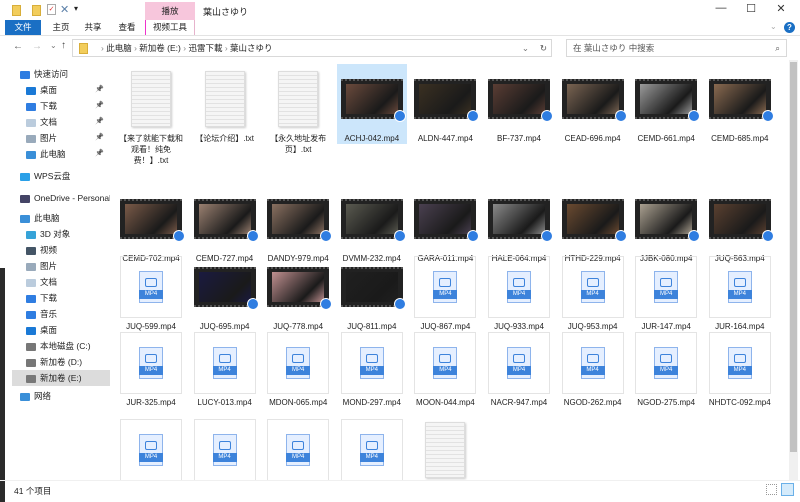 The width and height of the screenshot is (800, 502). I want to click on delete-icon: ✕, so click(64, 9).